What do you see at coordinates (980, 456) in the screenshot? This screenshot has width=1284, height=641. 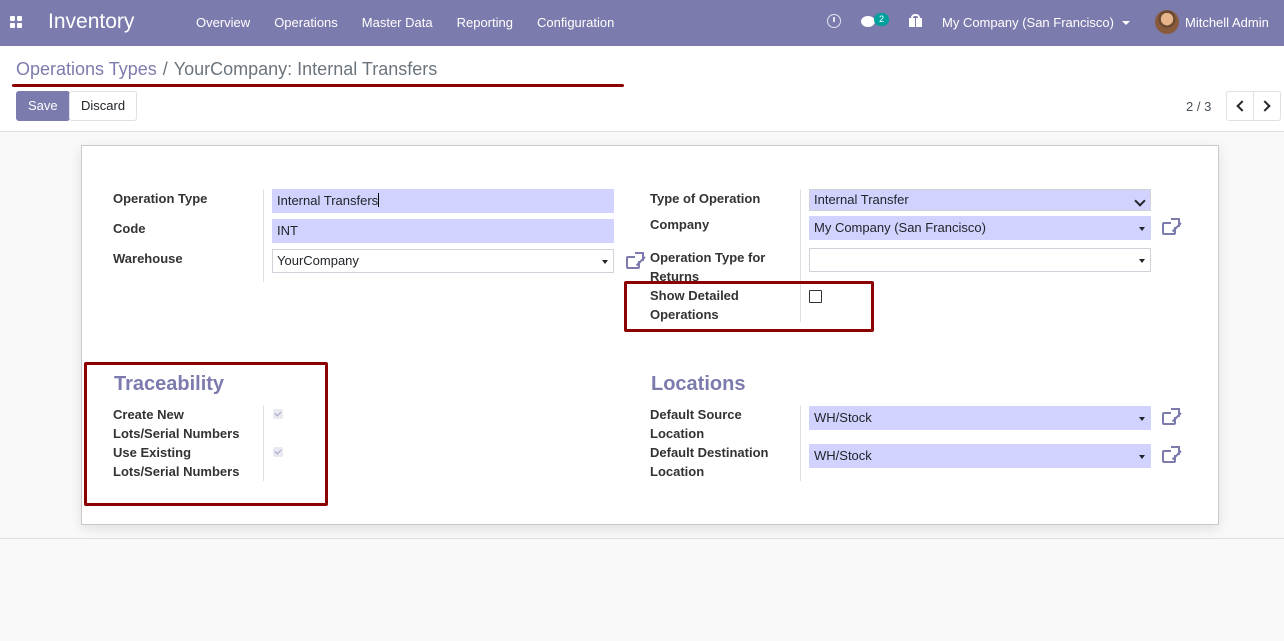 I see `default-destination-location-select: WH/Stock` at bounding box center [980, 456].